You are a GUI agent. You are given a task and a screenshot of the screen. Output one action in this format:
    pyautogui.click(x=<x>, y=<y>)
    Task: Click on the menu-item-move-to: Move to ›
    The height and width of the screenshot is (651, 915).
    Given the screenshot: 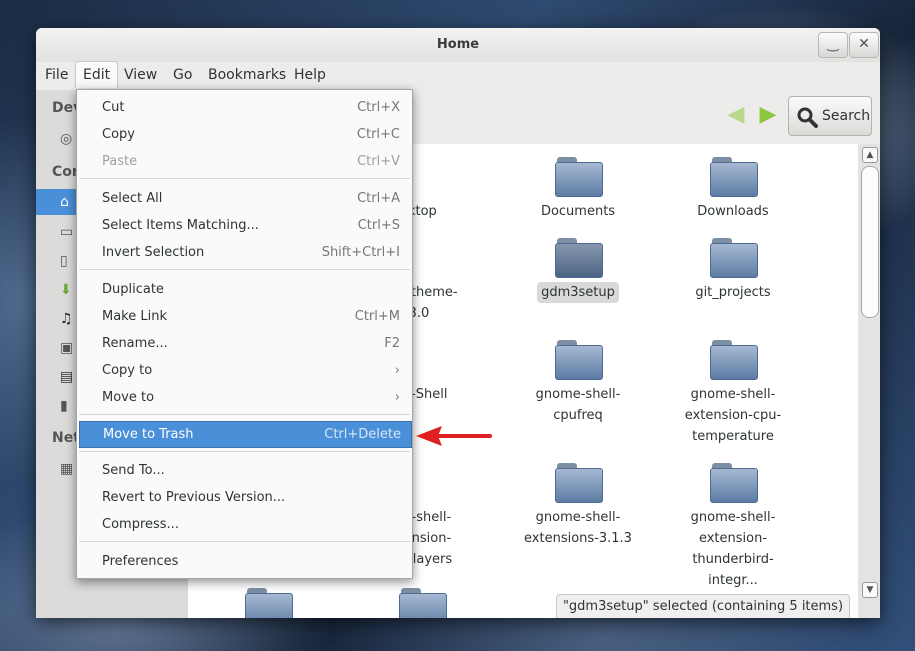 What is the action you would take?
    pyautogui.click(x=244, y=398)
    